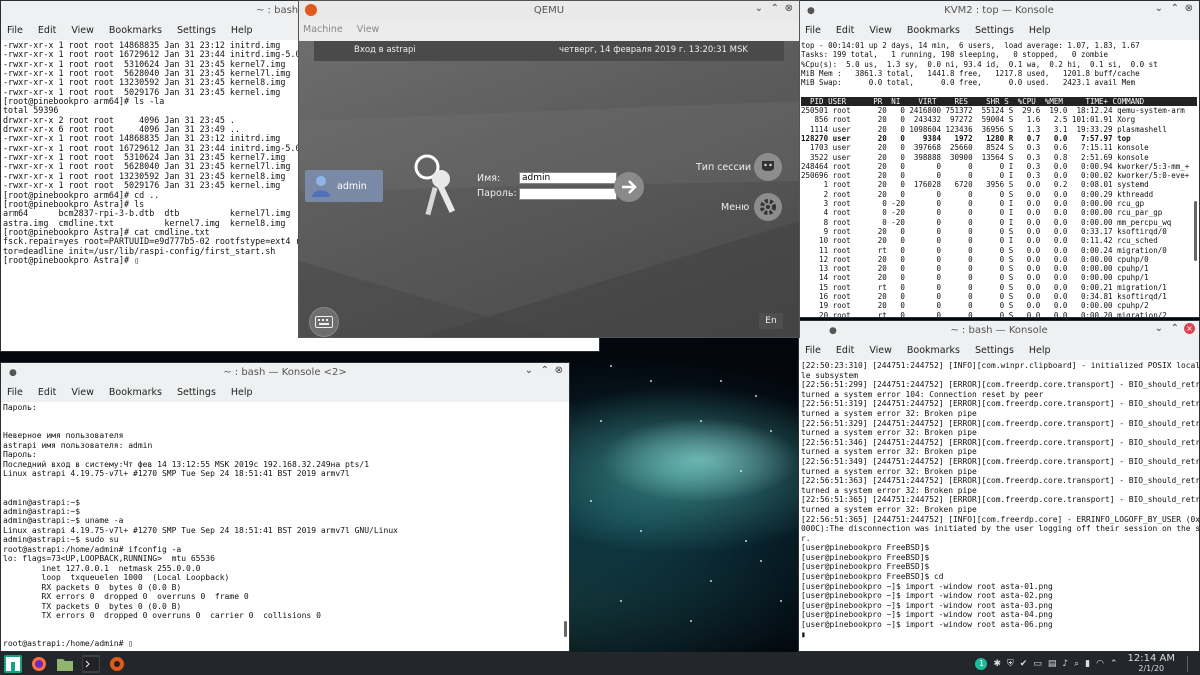  I want to click on display-icon: ▭, so click(1037, 664).